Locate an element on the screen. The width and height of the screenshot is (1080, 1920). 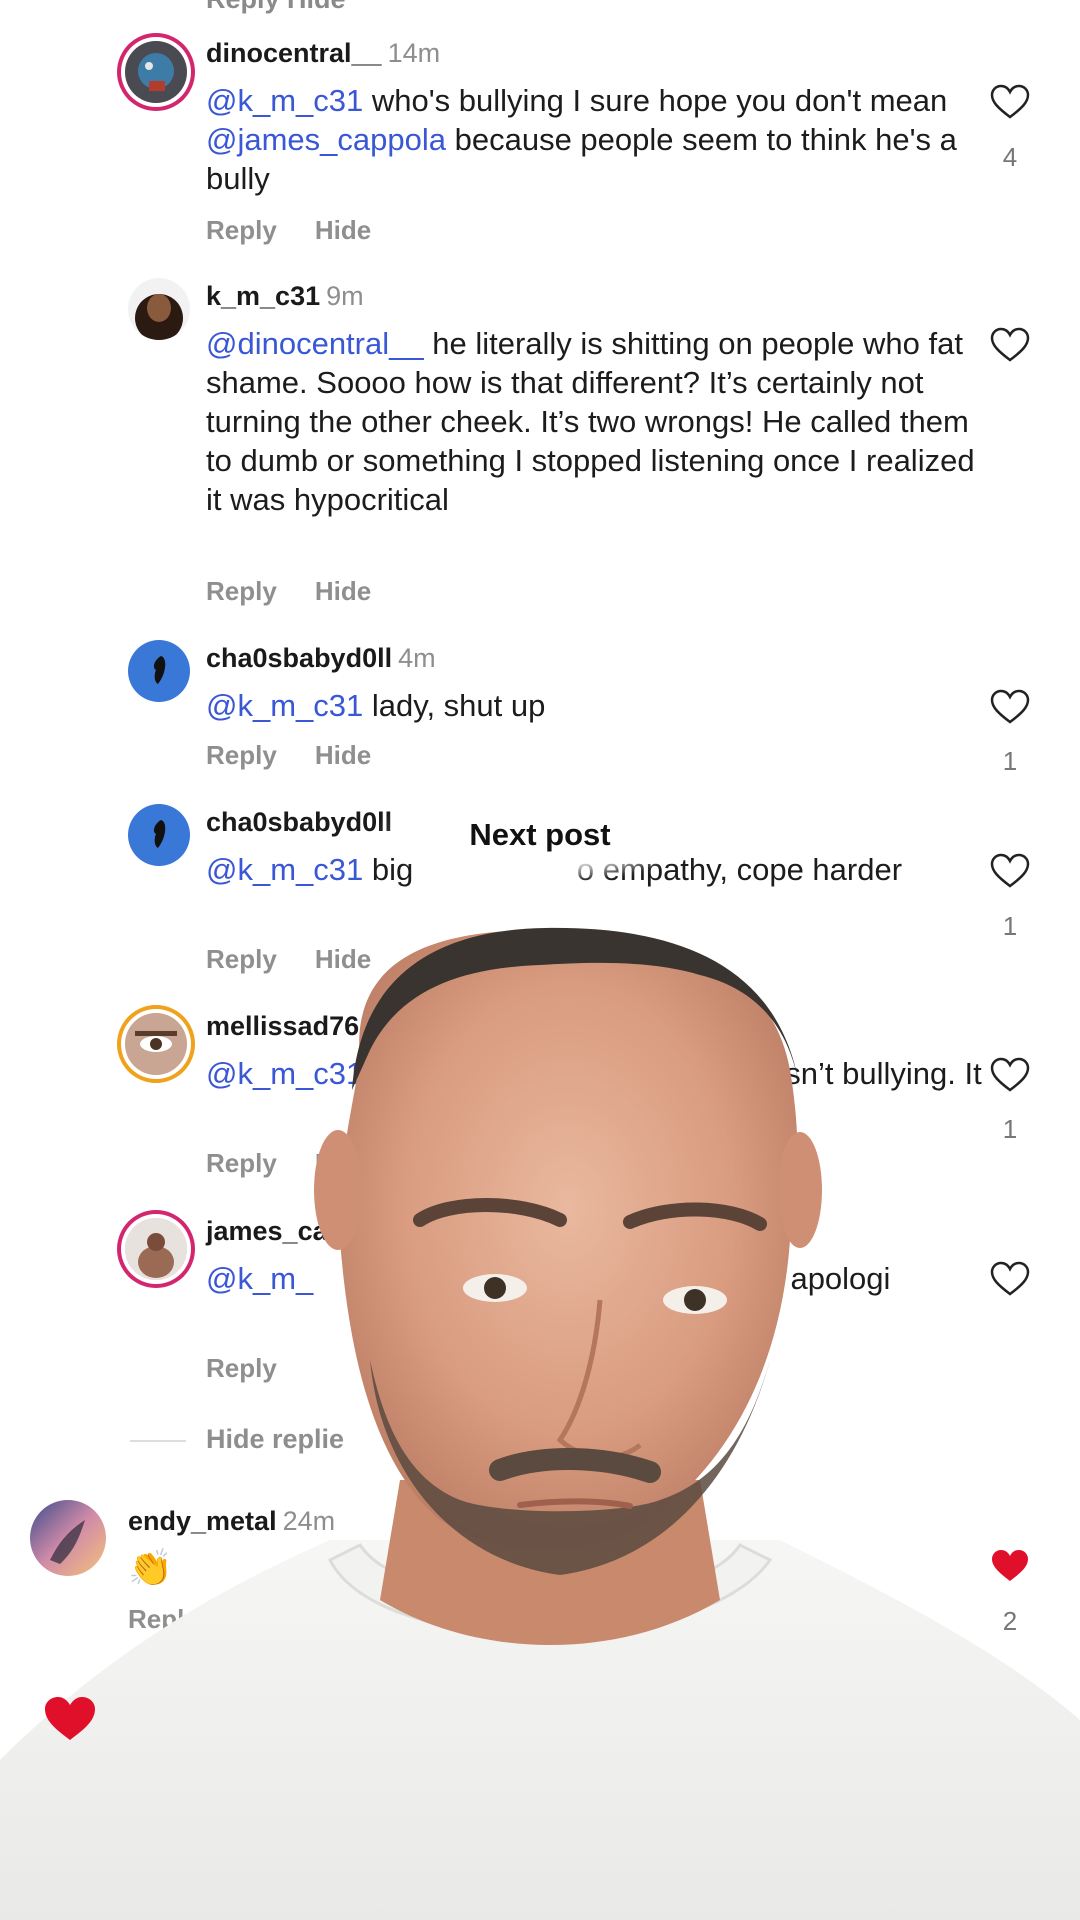
comment-actions: Reply Hi is located at coordinates (292, 1163).